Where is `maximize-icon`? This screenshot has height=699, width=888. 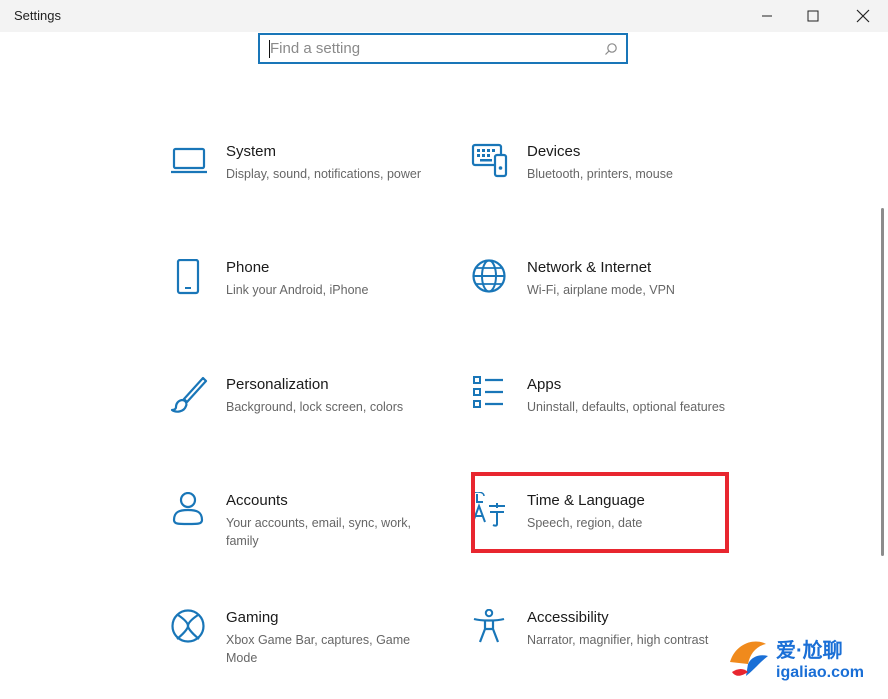
maximize-icon is located at coordinates (813, 16).